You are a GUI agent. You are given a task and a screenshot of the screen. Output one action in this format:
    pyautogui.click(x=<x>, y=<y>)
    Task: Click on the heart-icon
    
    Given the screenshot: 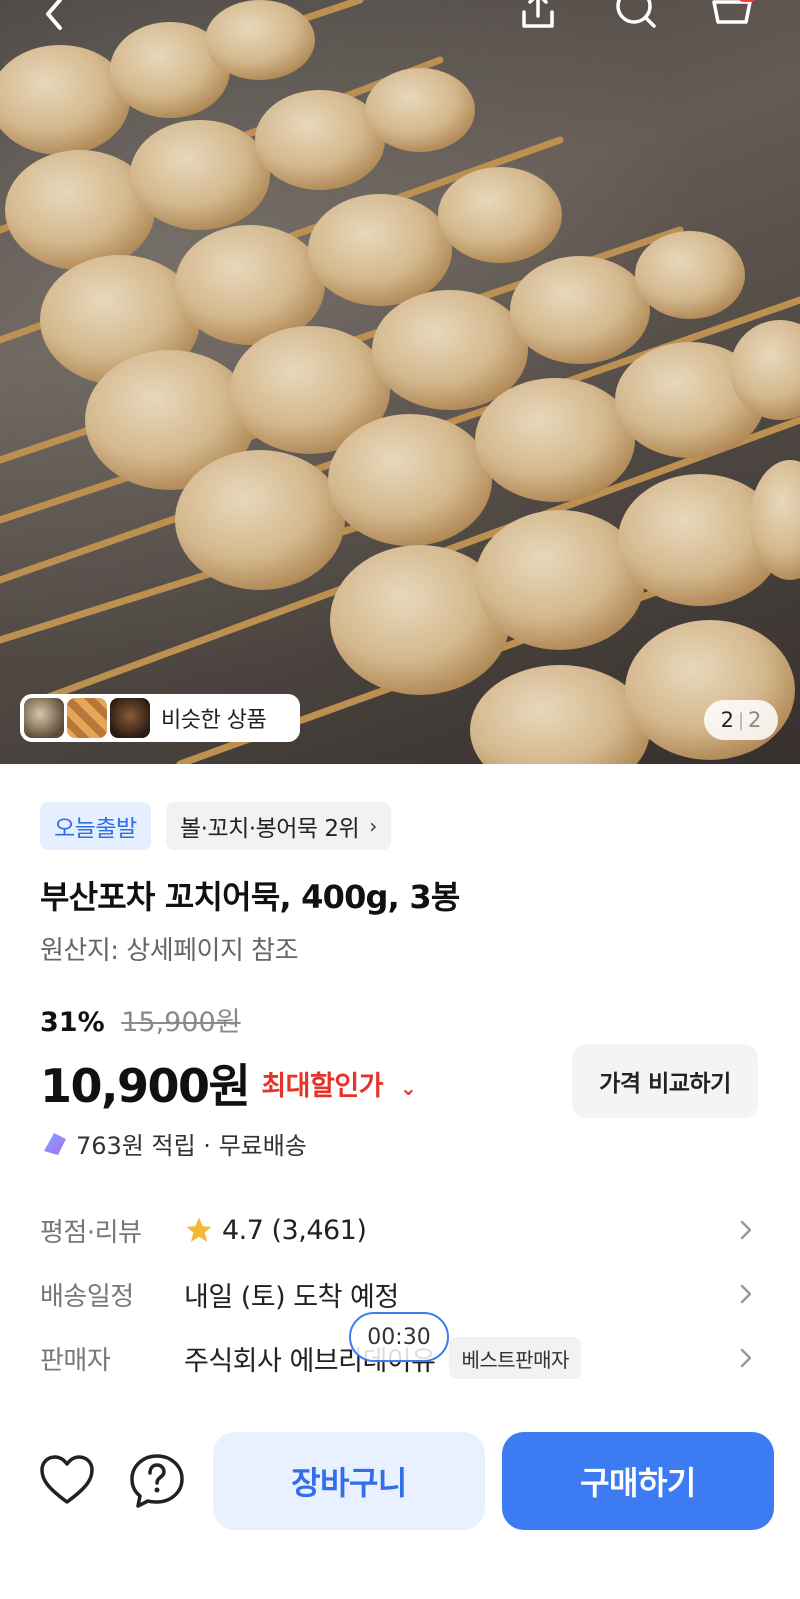 What is the action you would take?
    pyautogui.click(x=67, y=1479)
    